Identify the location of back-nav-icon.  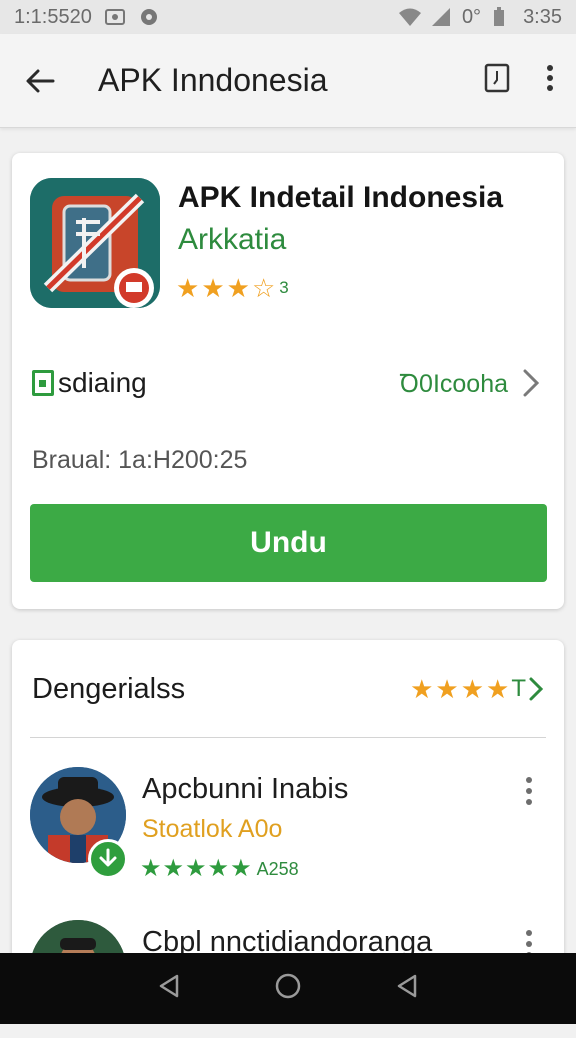
(169, 988).